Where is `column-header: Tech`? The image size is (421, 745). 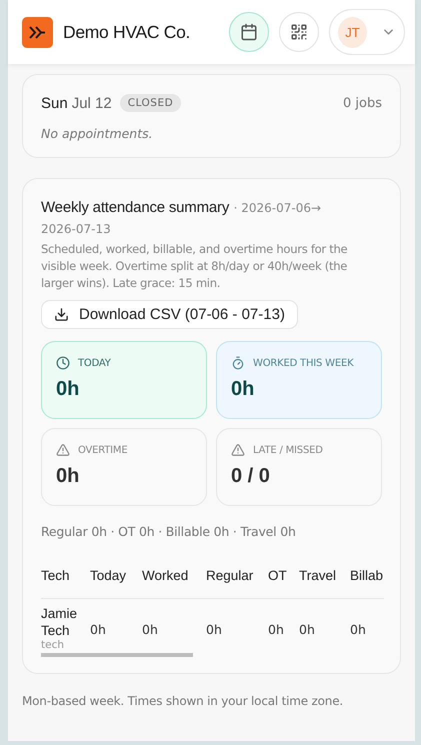
column-header: Tech is located at coordinates (55, 575).